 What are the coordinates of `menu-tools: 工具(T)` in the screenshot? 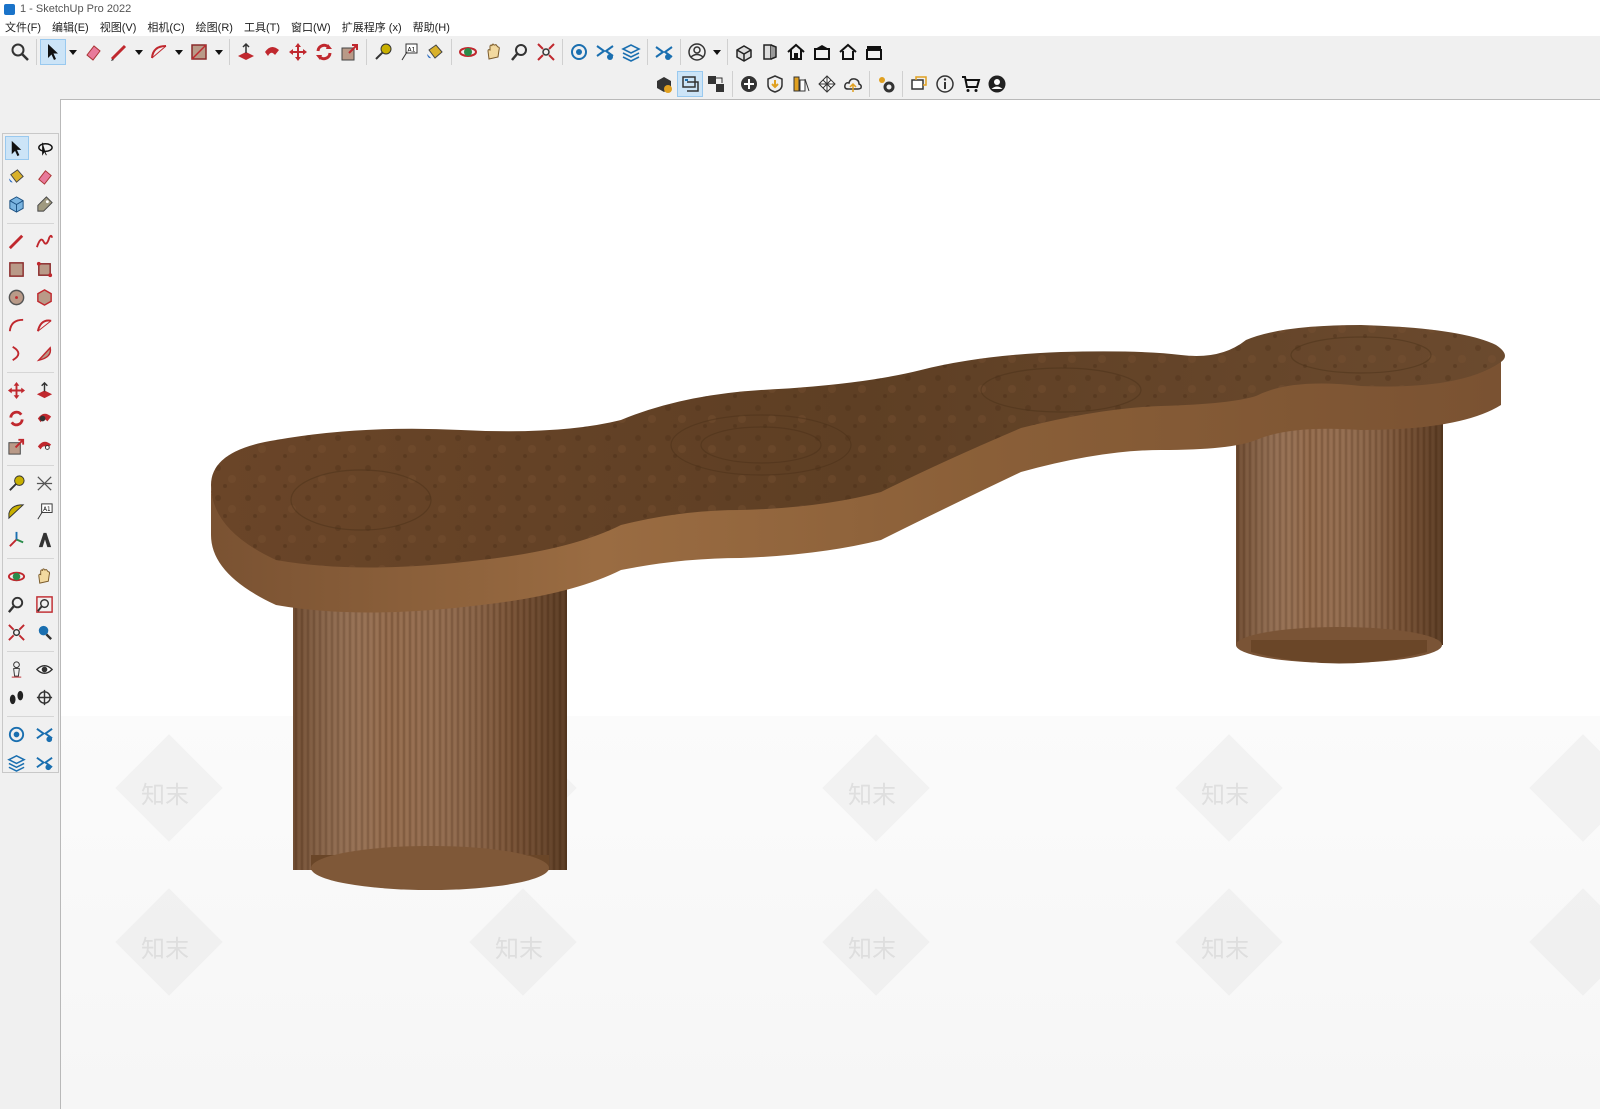 It's located at (262, 27).